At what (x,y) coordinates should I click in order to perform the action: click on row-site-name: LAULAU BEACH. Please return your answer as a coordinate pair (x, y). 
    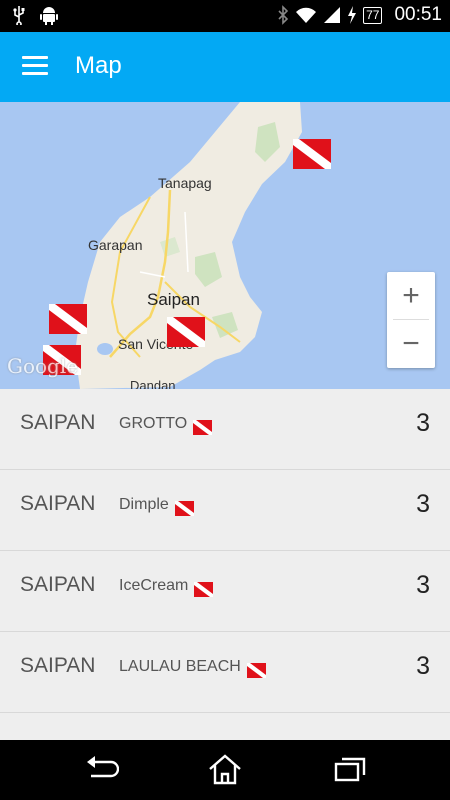
    Looking at the image, I should click on (192, 668).